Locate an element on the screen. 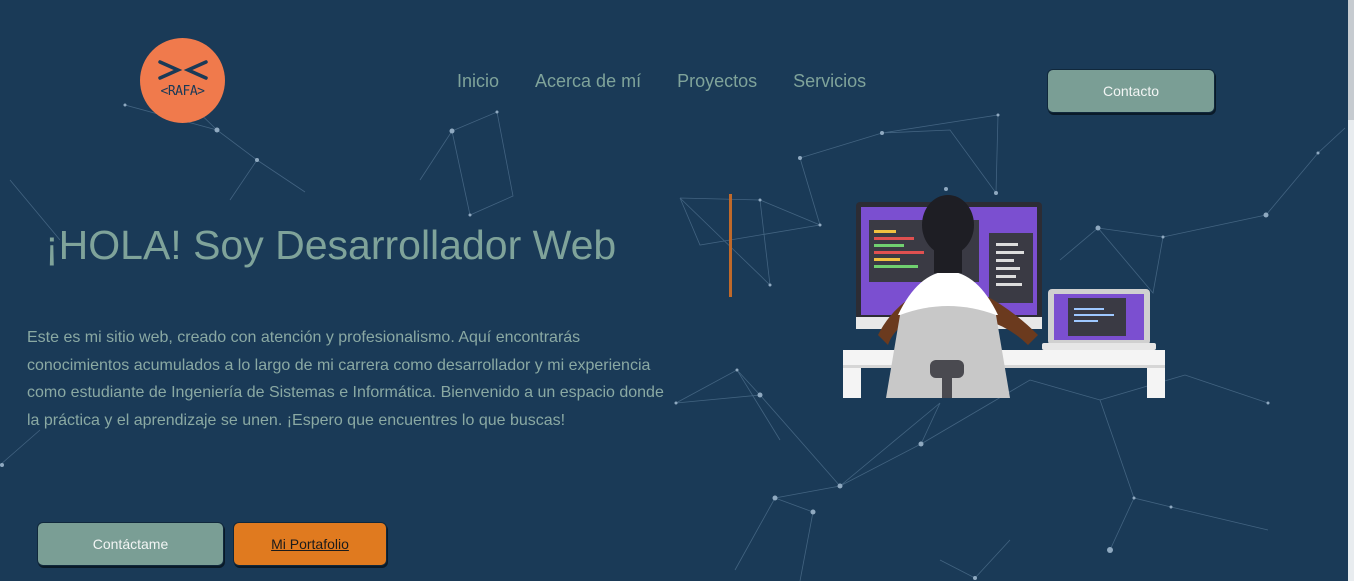  portfolio-button: Mi Portafolio is located at coordinates (310, 544).